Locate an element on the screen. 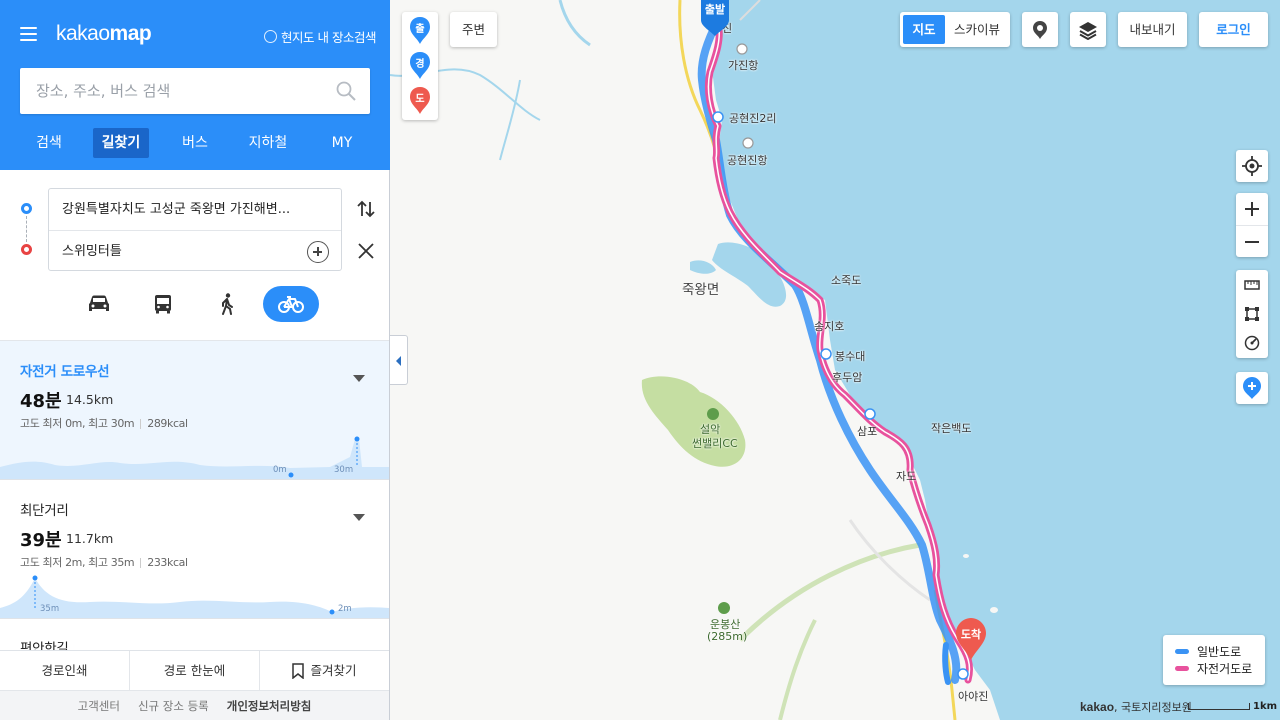 This screenshot has width=1280, height=720. panel-collapse-button is located at coordinates (399, 360).